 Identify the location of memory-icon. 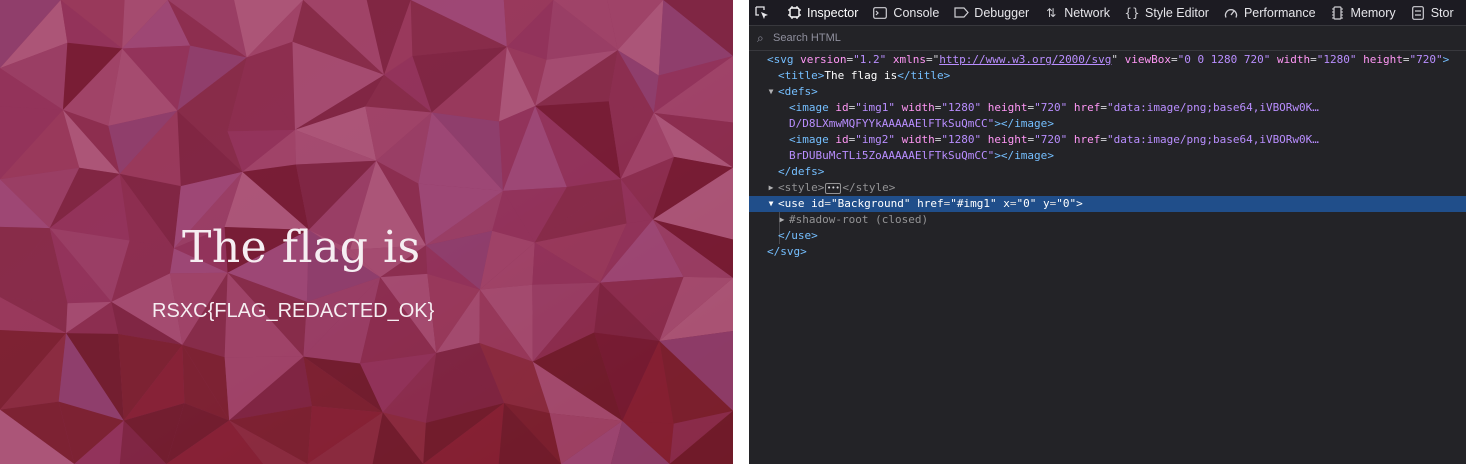
(1338, 13).